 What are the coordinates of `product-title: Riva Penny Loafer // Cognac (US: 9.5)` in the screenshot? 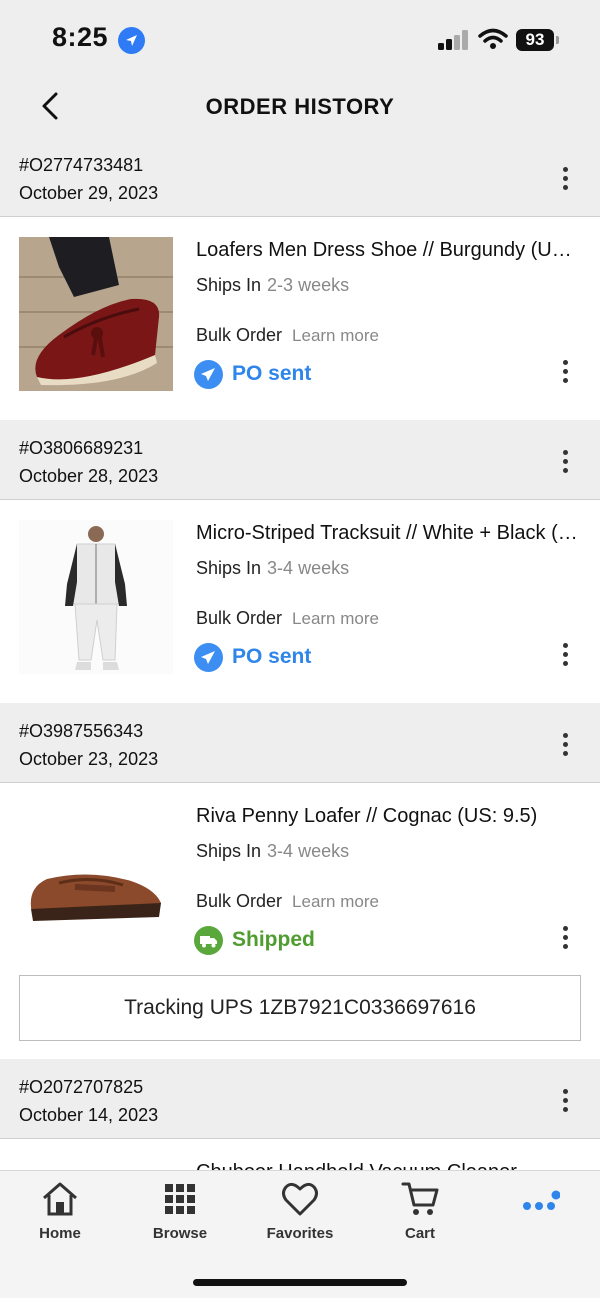 It's located at (387, 816).